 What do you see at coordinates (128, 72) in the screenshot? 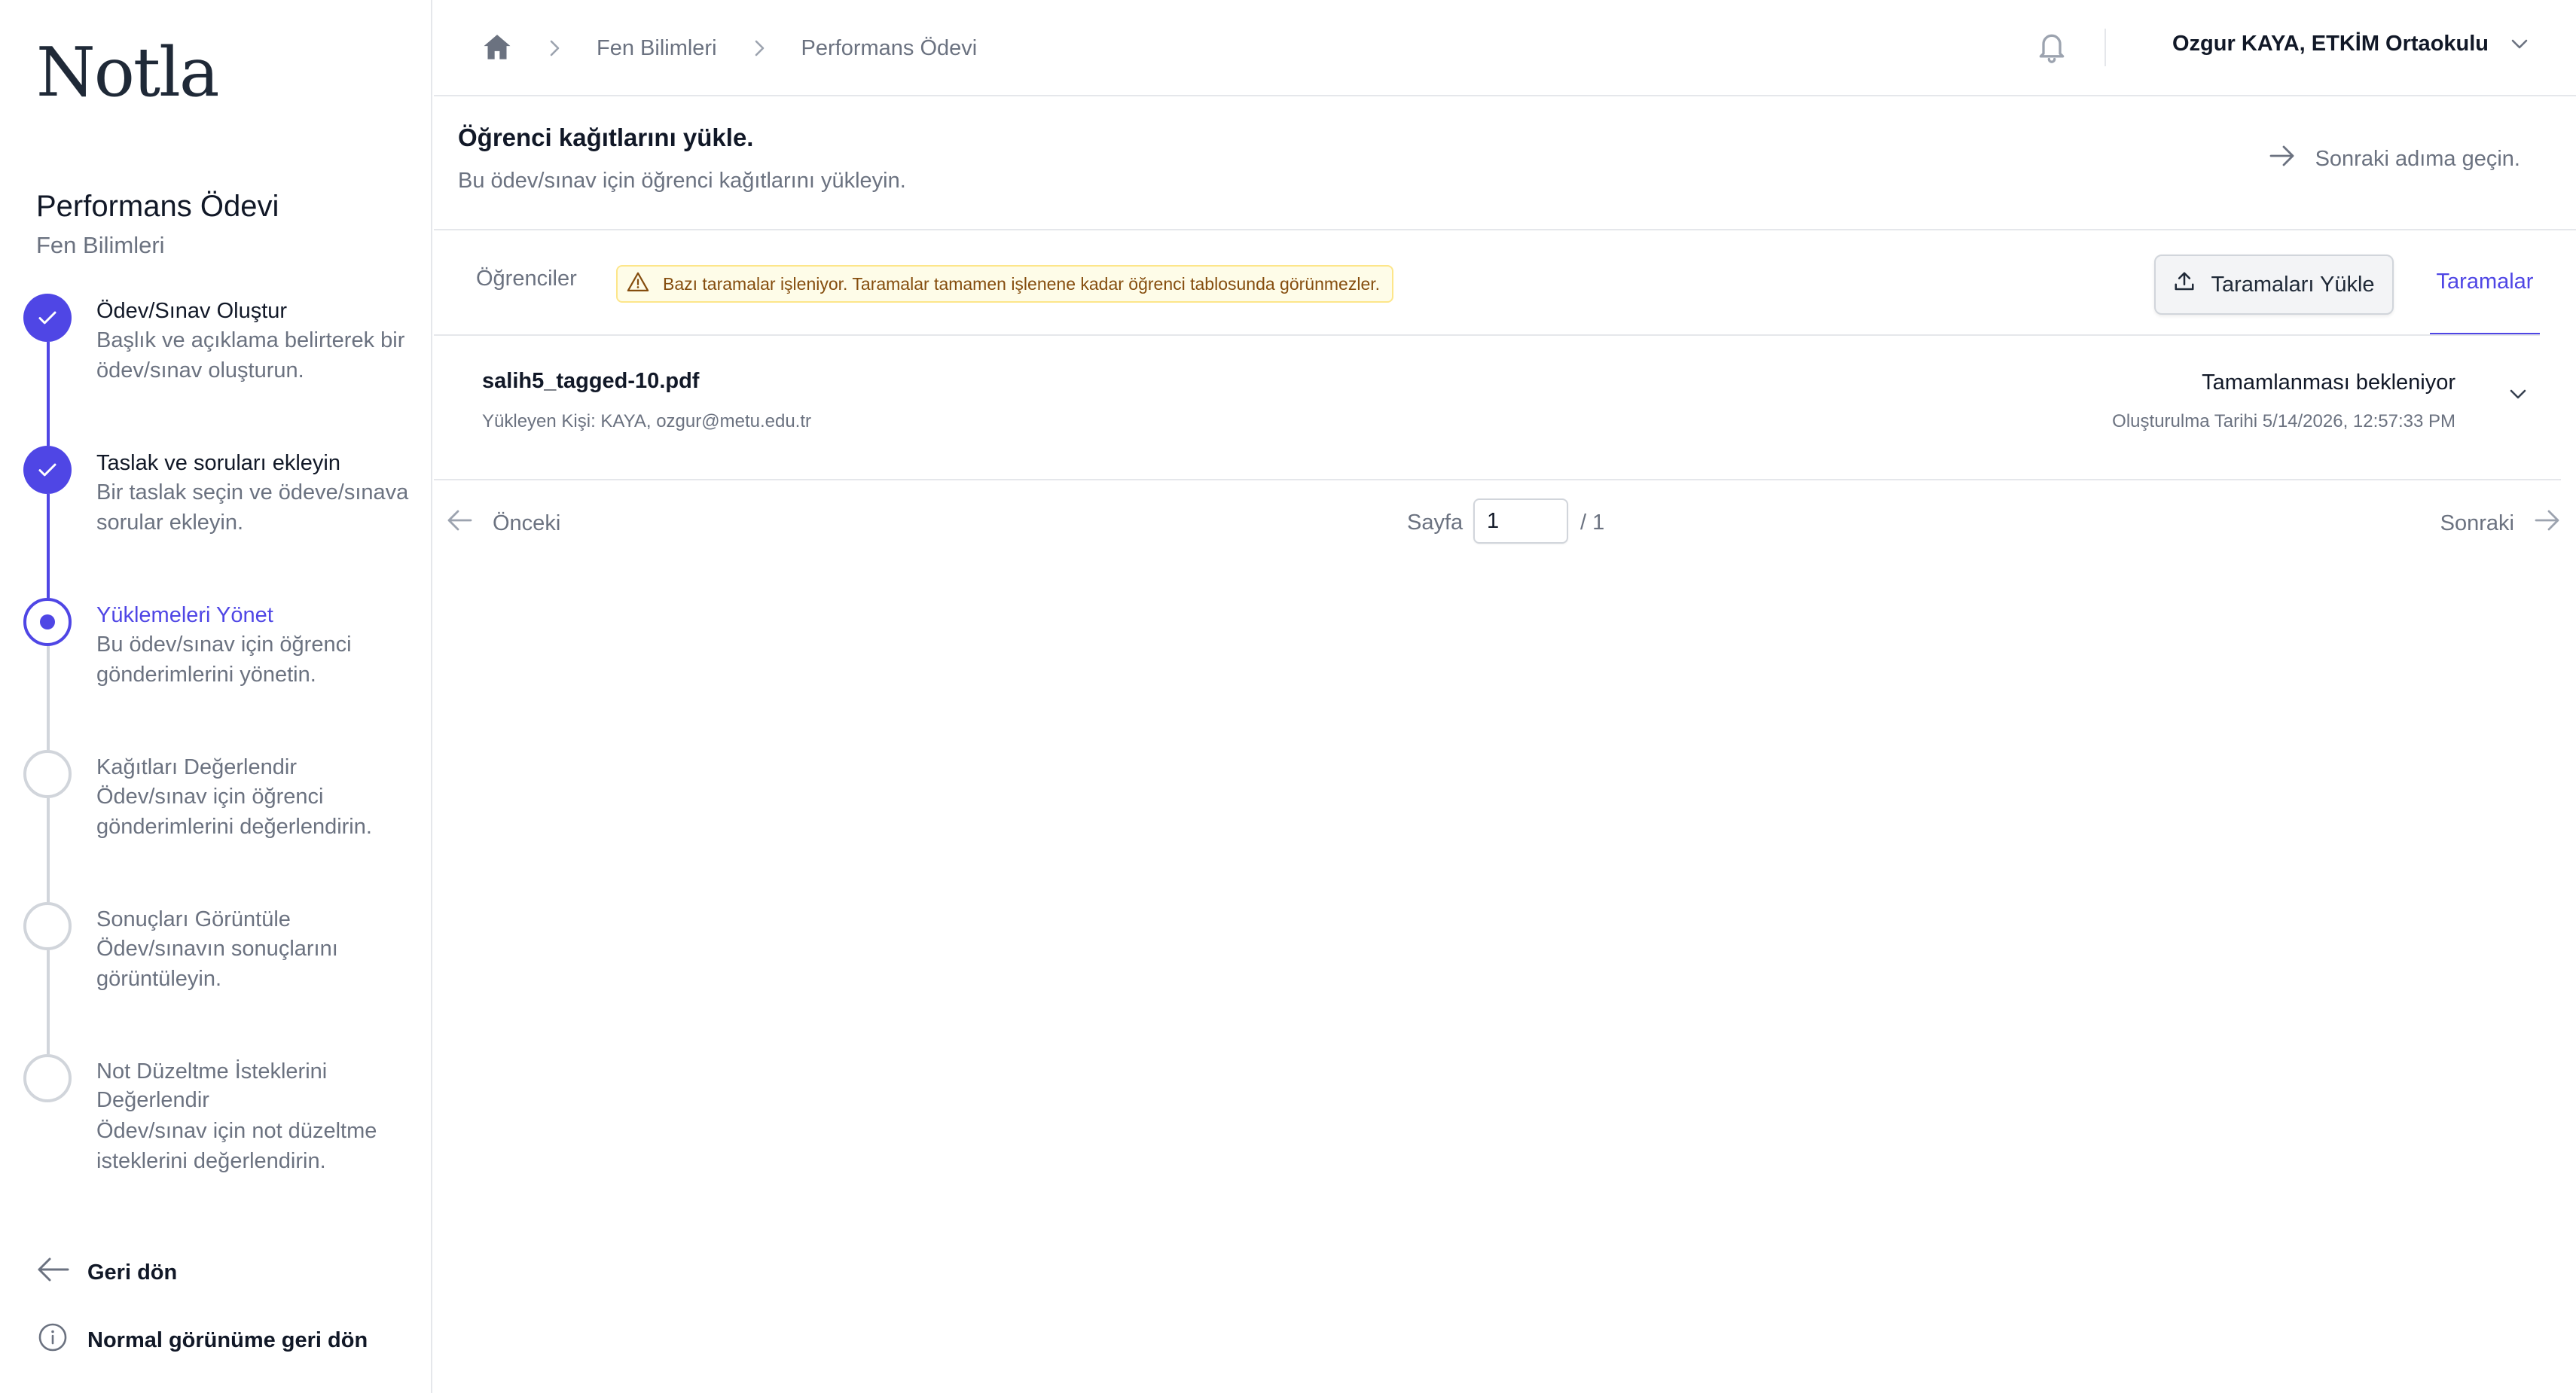
I see `app-logo: Notla` at bounding box center [128, 72].